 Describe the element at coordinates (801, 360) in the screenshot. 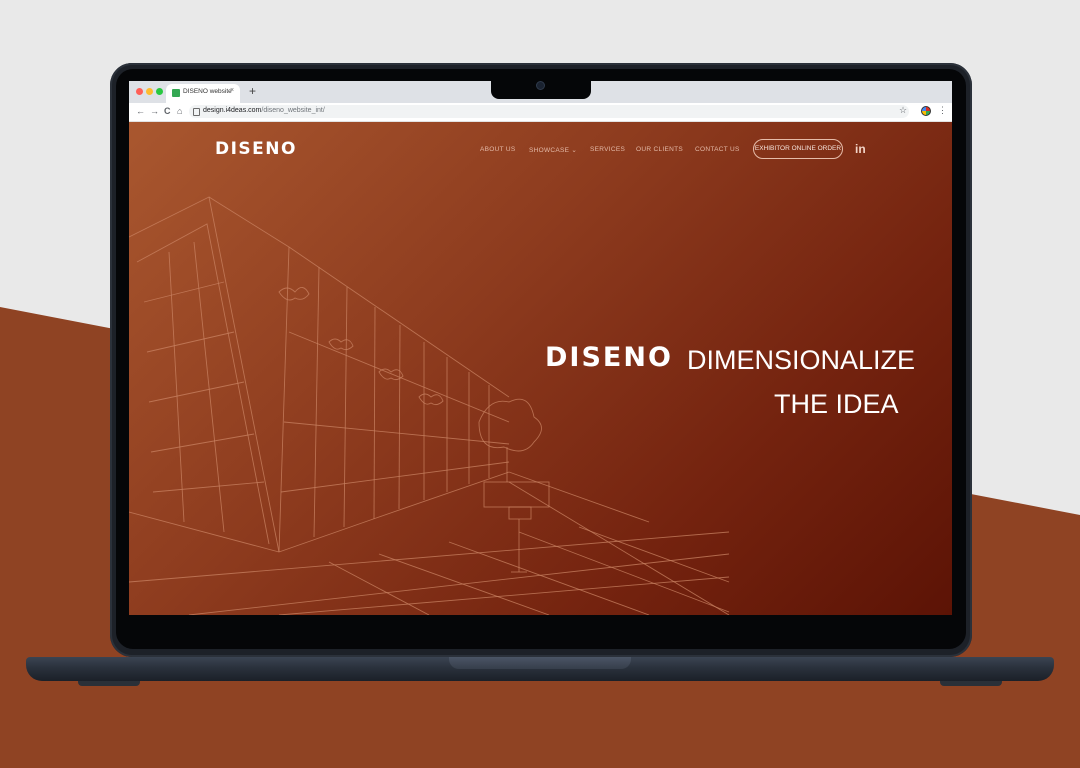

I see `hero-tagline-line1: DIMENSIONALIZE` at that location.